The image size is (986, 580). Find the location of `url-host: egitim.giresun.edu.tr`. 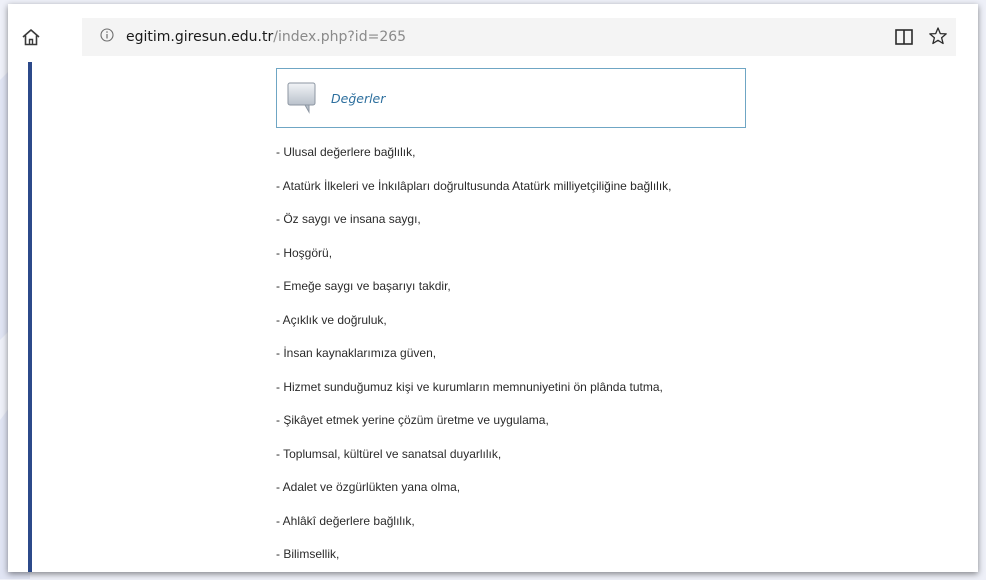

url-host: egitim.giresun.edu.tr is located at coordinates (200, 37).